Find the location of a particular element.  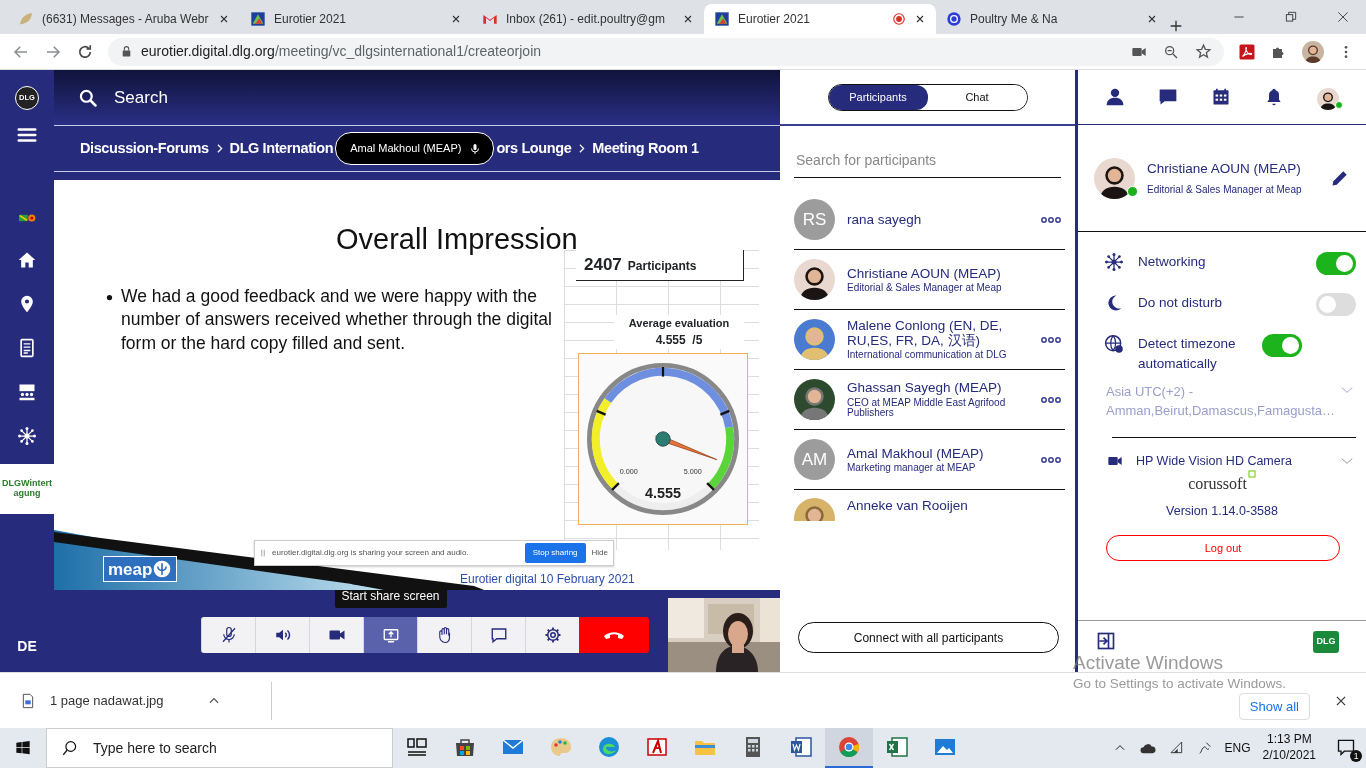

tab-title: (6631) Messages - Aruba Webr is located at coordinates (126, 19).